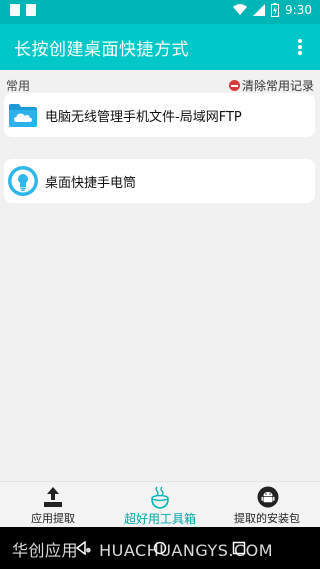 This screenshot has width=320, height=569. I want to click on signal-icon, so click(259, 10).